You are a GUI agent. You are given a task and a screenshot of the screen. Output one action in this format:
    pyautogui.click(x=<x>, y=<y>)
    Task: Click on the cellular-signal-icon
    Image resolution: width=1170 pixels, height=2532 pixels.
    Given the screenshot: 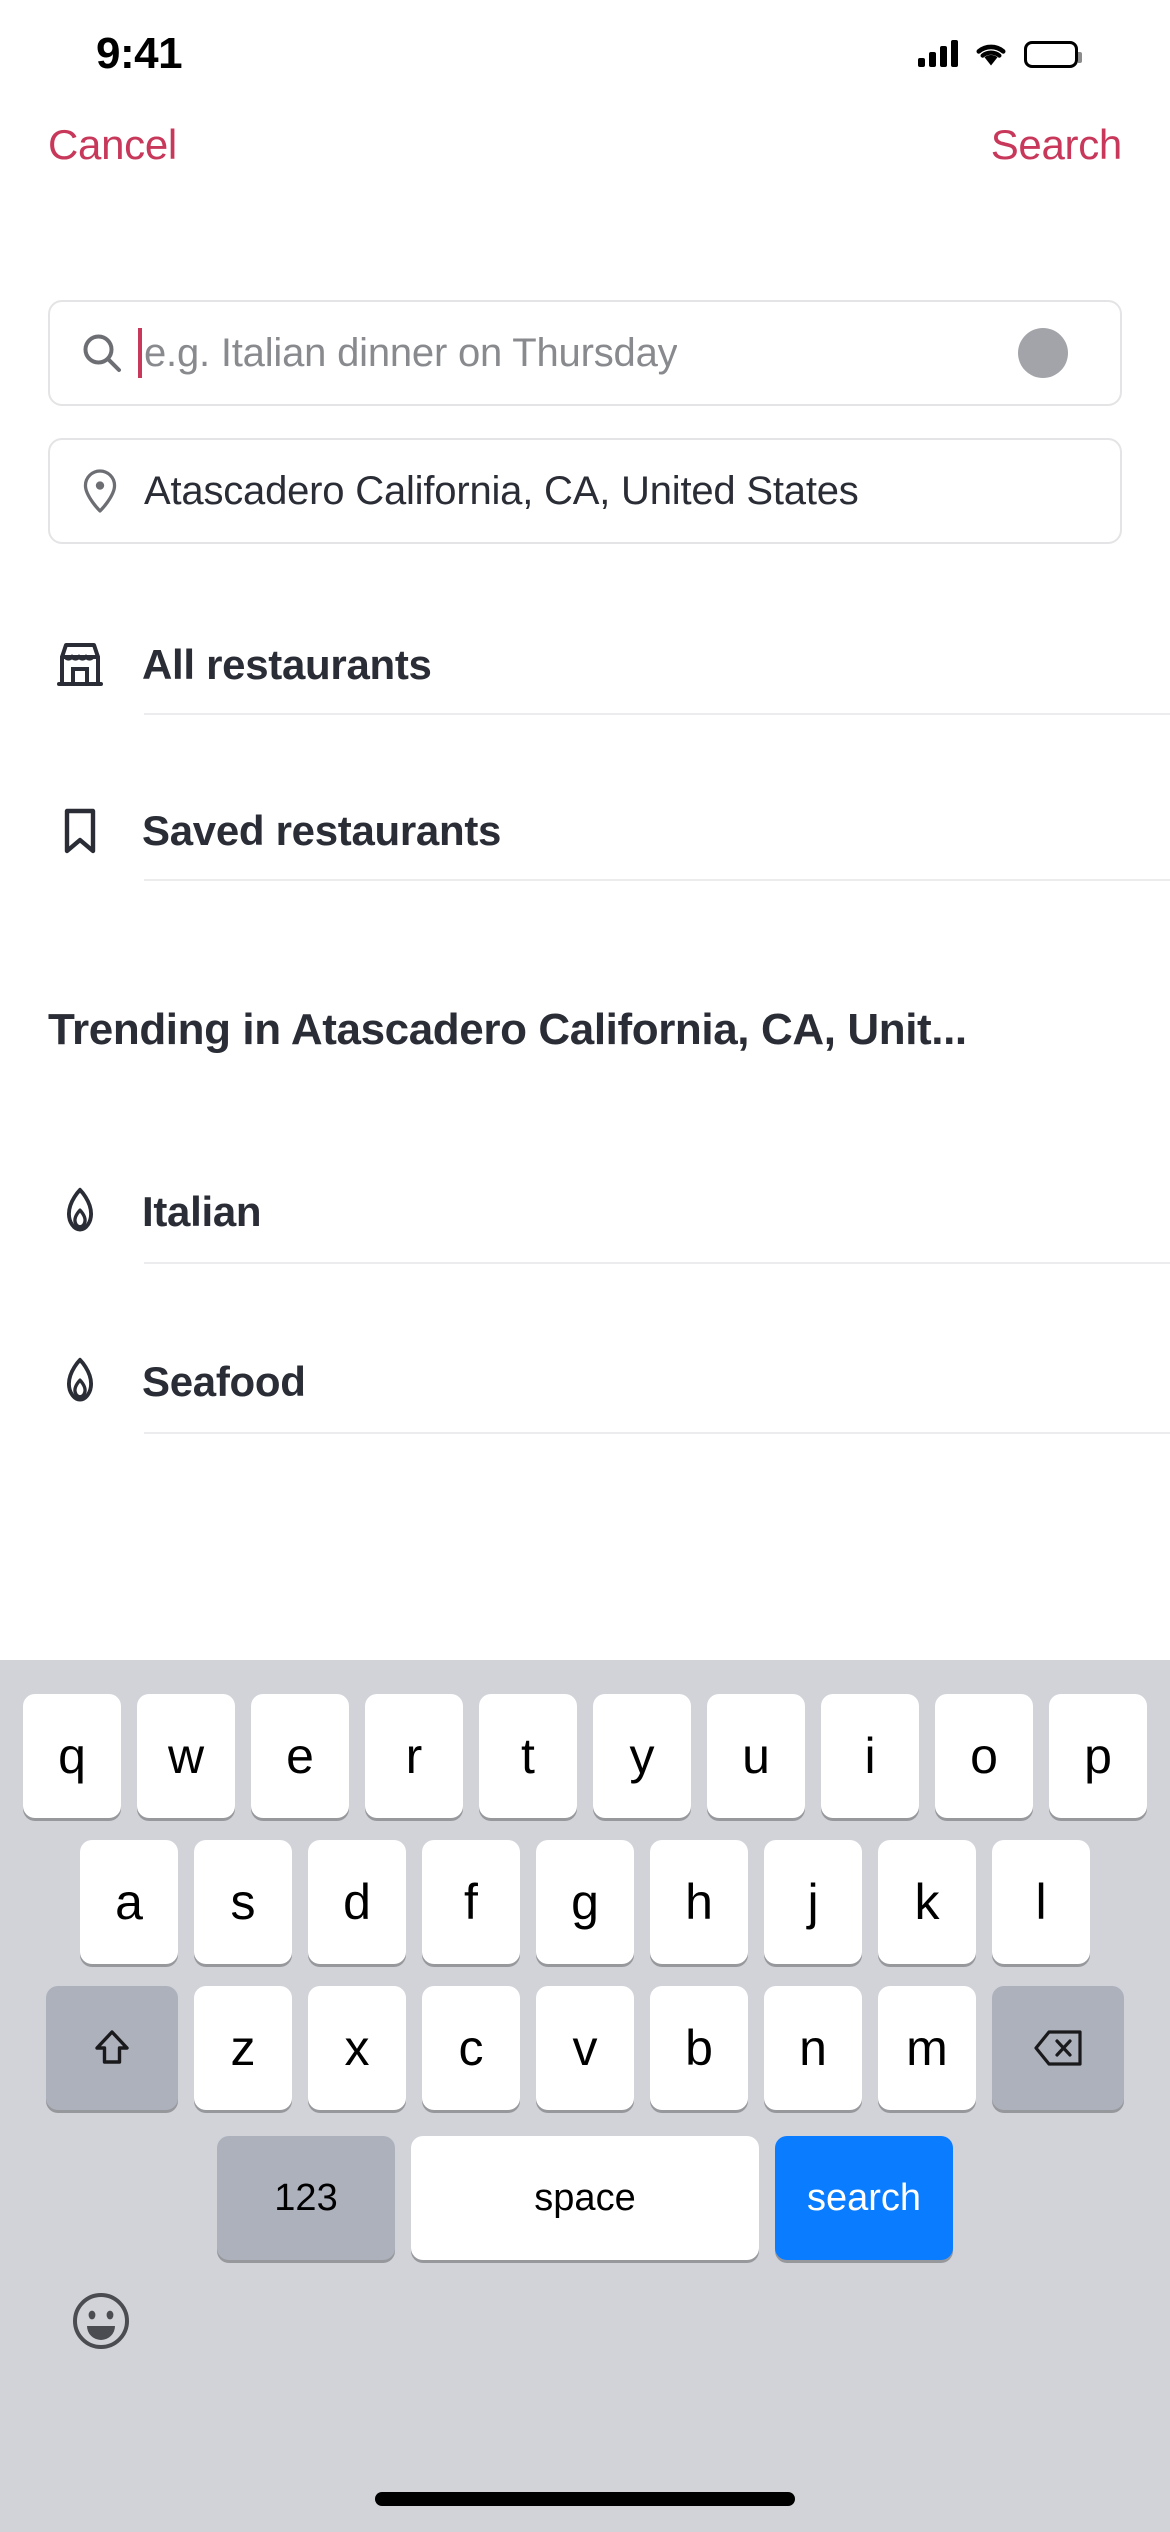 What is the action you would take?
    pyautogui.click(x=938, y=53)
    